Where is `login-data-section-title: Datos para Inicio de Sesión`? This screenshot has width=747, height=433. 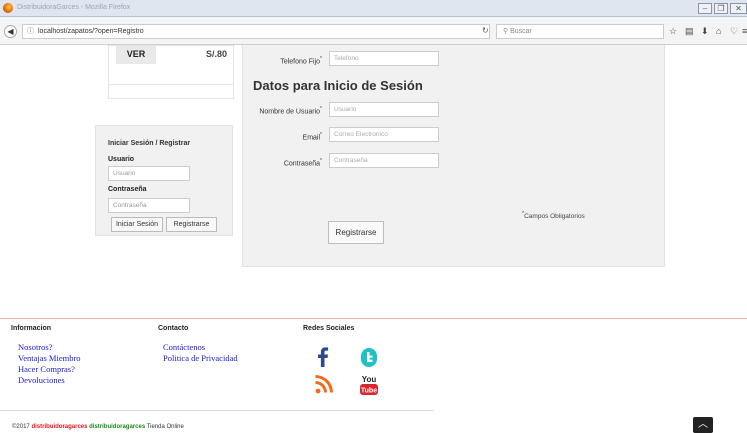 login-data-section-title: Datos para Inicio de Sesión is located at coordinates (338, 85).